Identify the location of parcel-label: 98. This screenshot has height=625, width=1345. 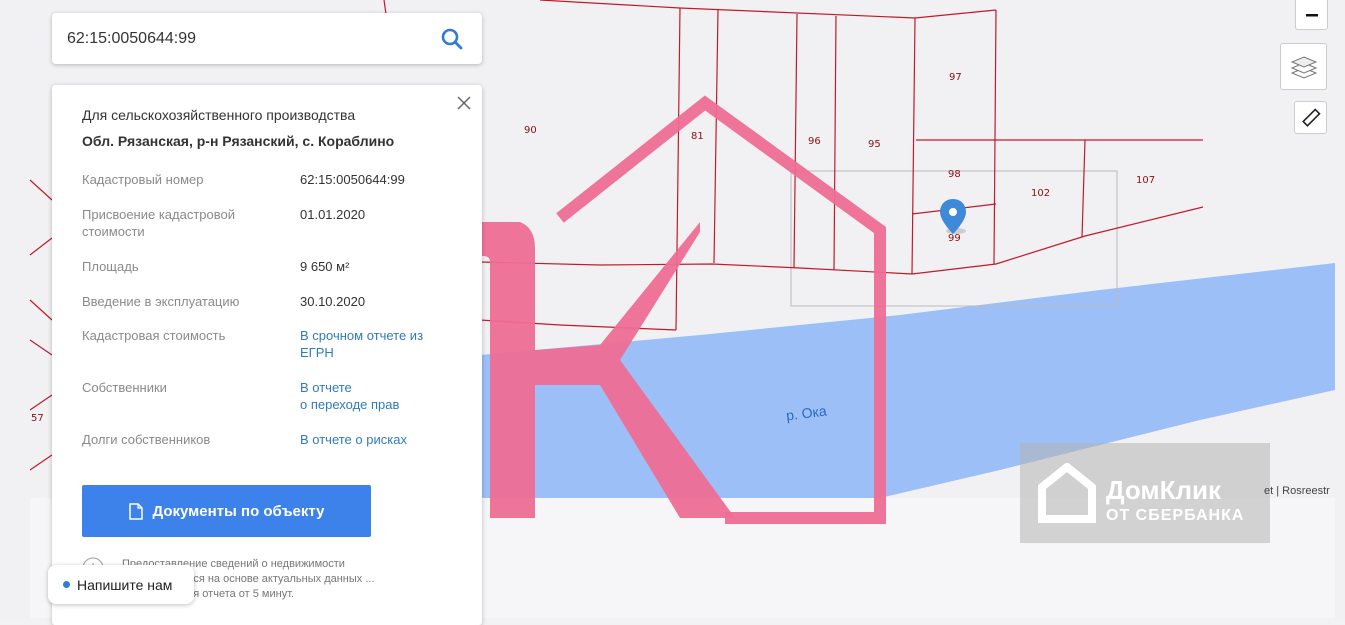
(954, 174).